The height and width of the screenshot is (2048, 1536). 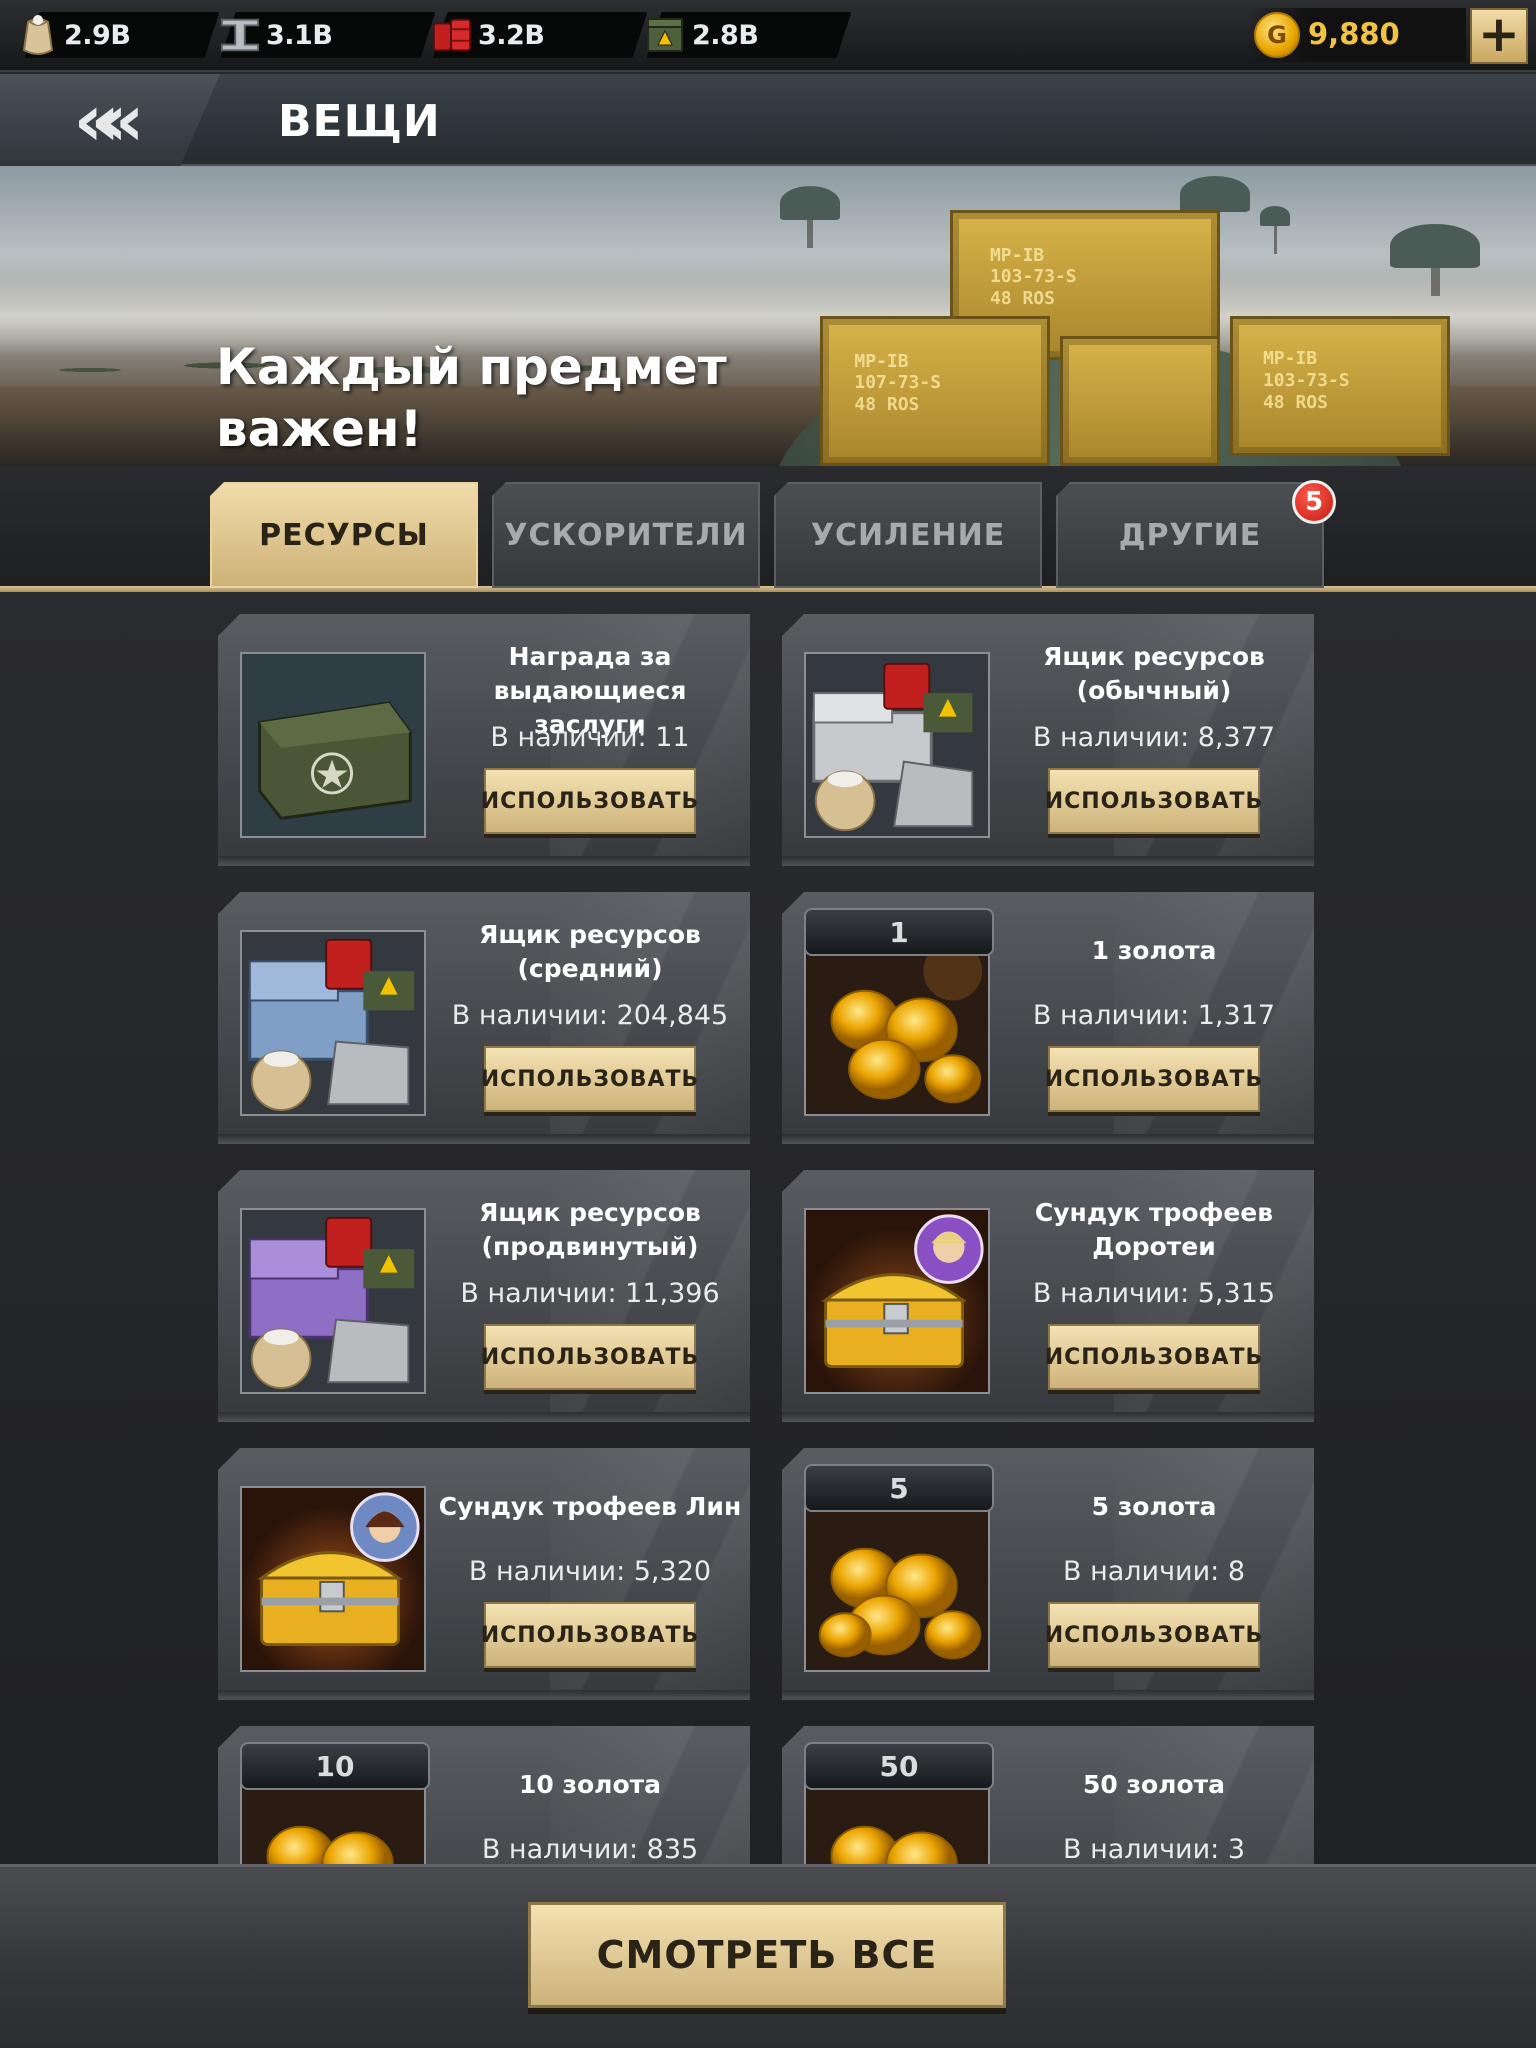 What do you see at coordinates (897, 745) in the screenshot?
I see `resource-crate-common-icon` at bounding box center [897, 745].